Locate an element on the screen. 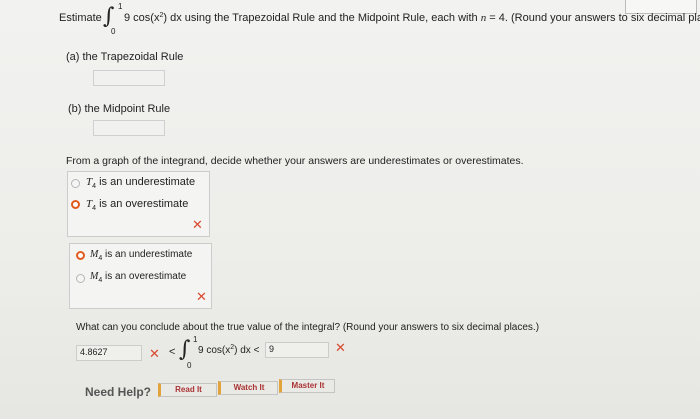 This screenshot has width=700, height=419. master-it-button: Master It is located at coordinates (307, 386).